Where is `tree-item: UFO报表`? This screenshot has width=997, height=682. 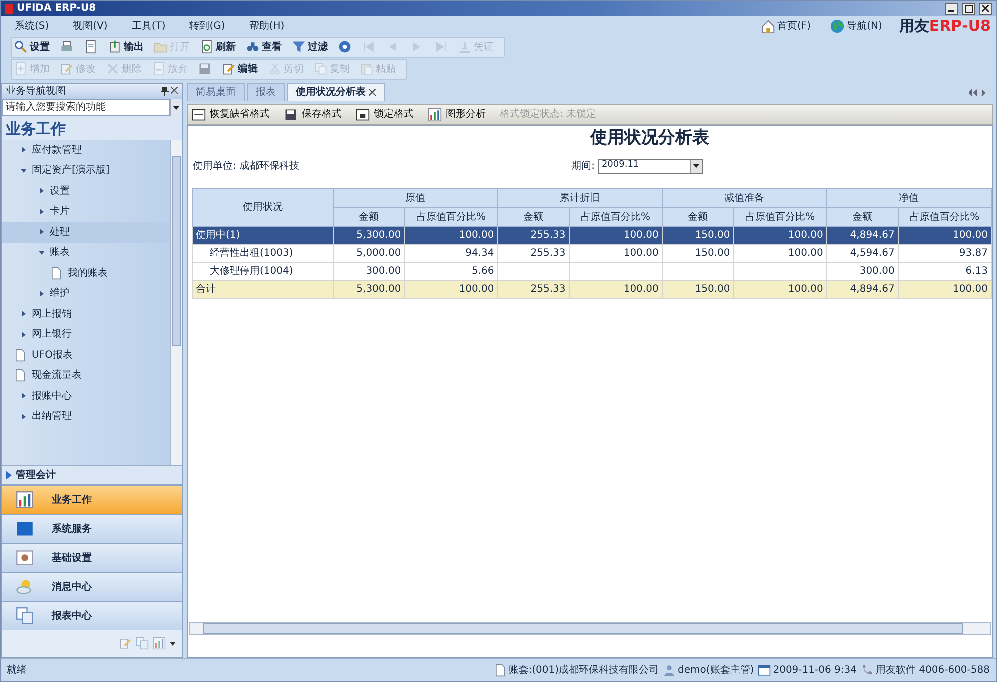 tree-item: UFO报表 is located at coordinates (52, 355).